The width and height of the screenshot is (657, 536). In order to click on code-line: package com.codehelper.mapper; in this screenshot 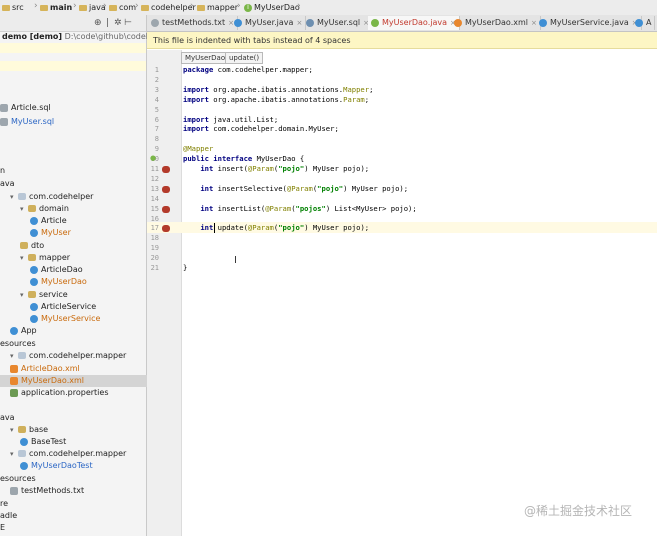, I will do `click(248, 70)`.